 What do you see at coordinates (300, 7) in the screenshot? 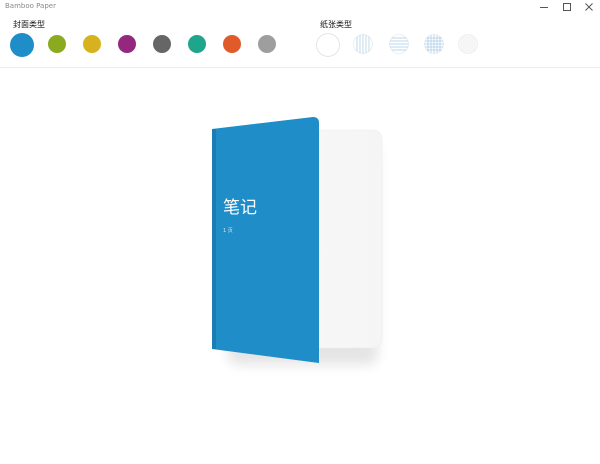
I see `title-bar: Bamboo Paper` at bounding box center [300, 7].